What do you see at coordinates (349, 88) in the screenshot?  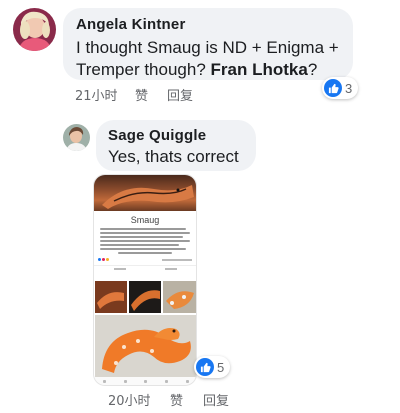 I see `reaction-count: 3` at bounding box center [349, 88].